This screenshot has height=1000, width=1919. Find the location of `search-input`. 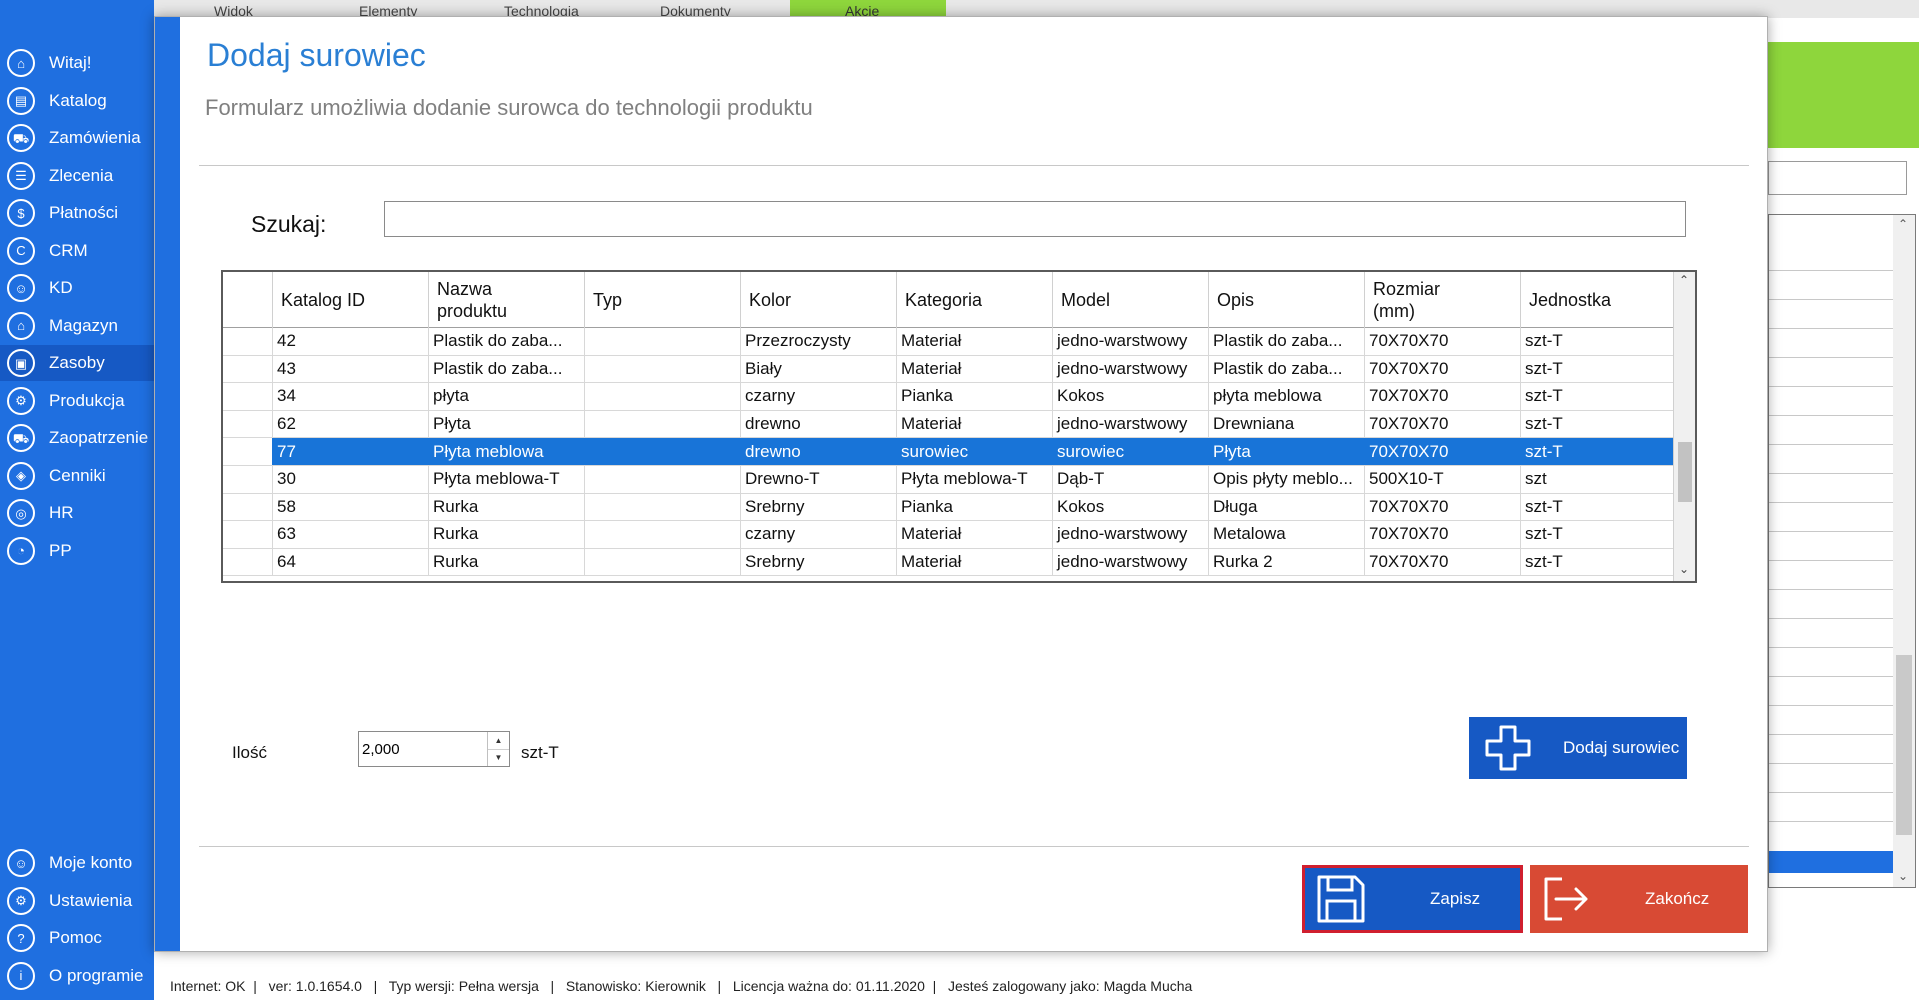

search-input is located at coordinates (1035, 219).